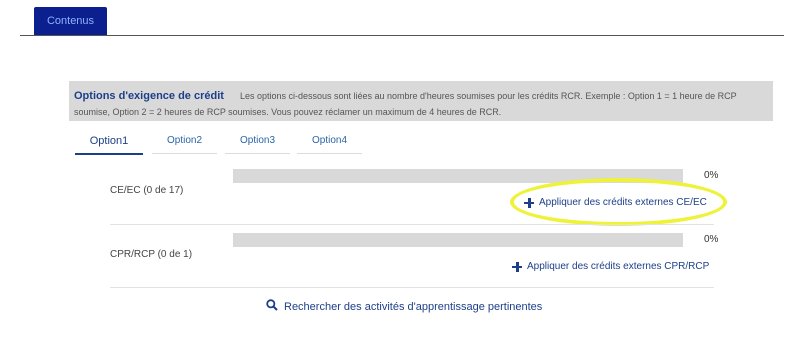  I want to click on apply-external-credits-ce-ec-link: Appliquer des crédits externes CE/EC, so click(615, 202).